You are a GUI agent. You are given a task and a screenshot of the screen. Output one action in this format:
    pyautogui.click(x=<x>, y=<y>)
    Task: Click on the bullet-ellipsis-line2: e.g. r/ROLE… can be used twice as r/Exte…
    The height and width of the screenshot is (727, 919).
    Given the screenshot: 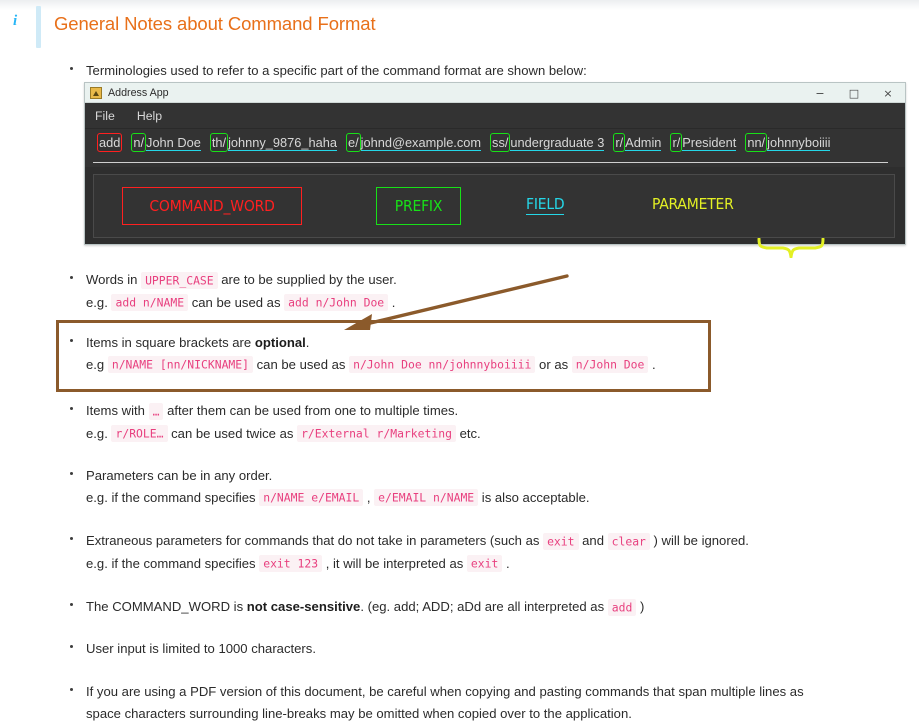 What is the action you would take?
    pyautogui.click(x=283, y=434)
    